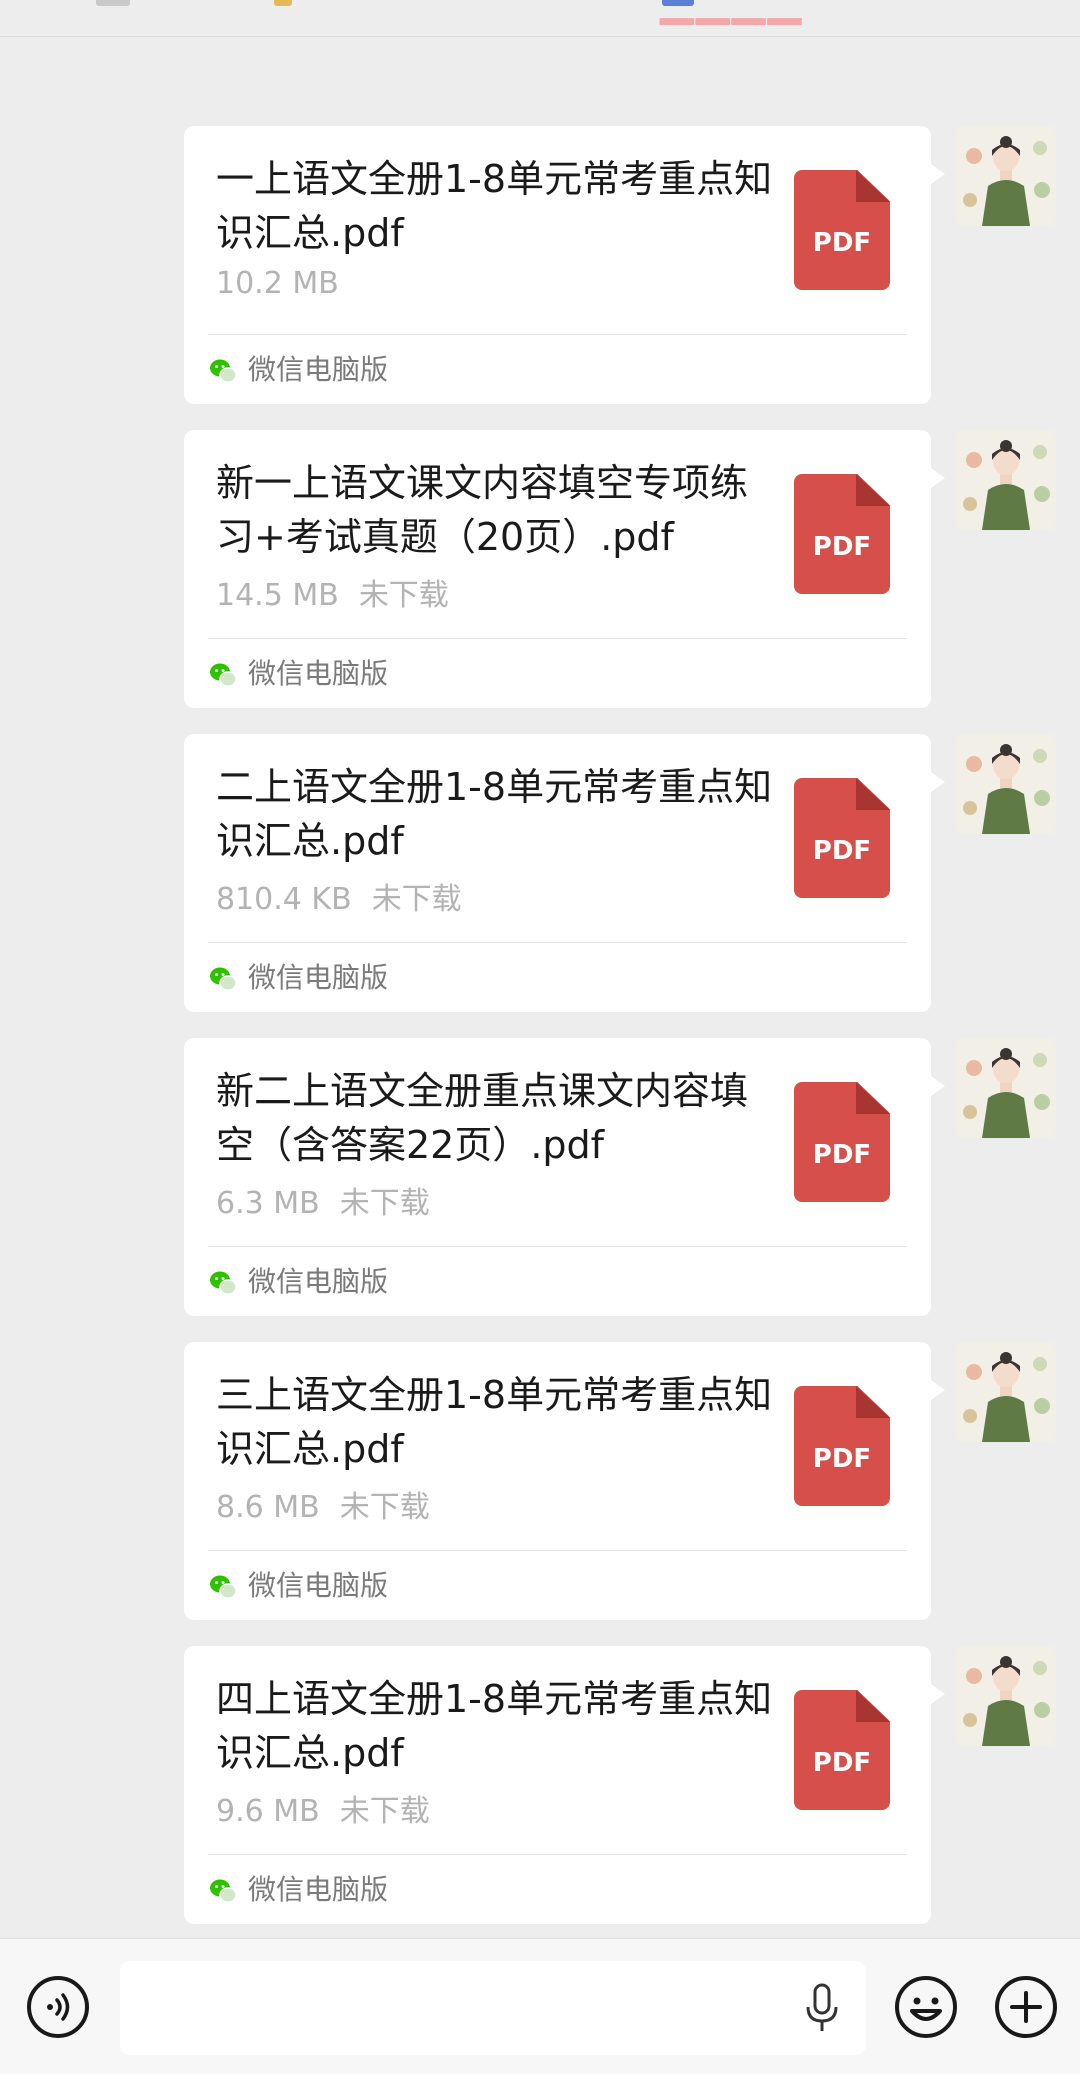  Describe the element at coordinates (284, 899) in the screenshot. I see `file-size: 810.4 KB` at that location.